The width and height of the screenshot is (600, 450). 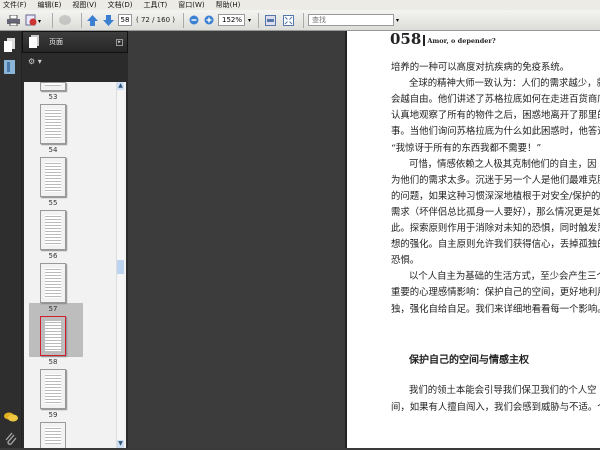 I want to click on text-line: 培养的一种可以高度对抗疾病的免疫系统。, so click(x=480, y=67).